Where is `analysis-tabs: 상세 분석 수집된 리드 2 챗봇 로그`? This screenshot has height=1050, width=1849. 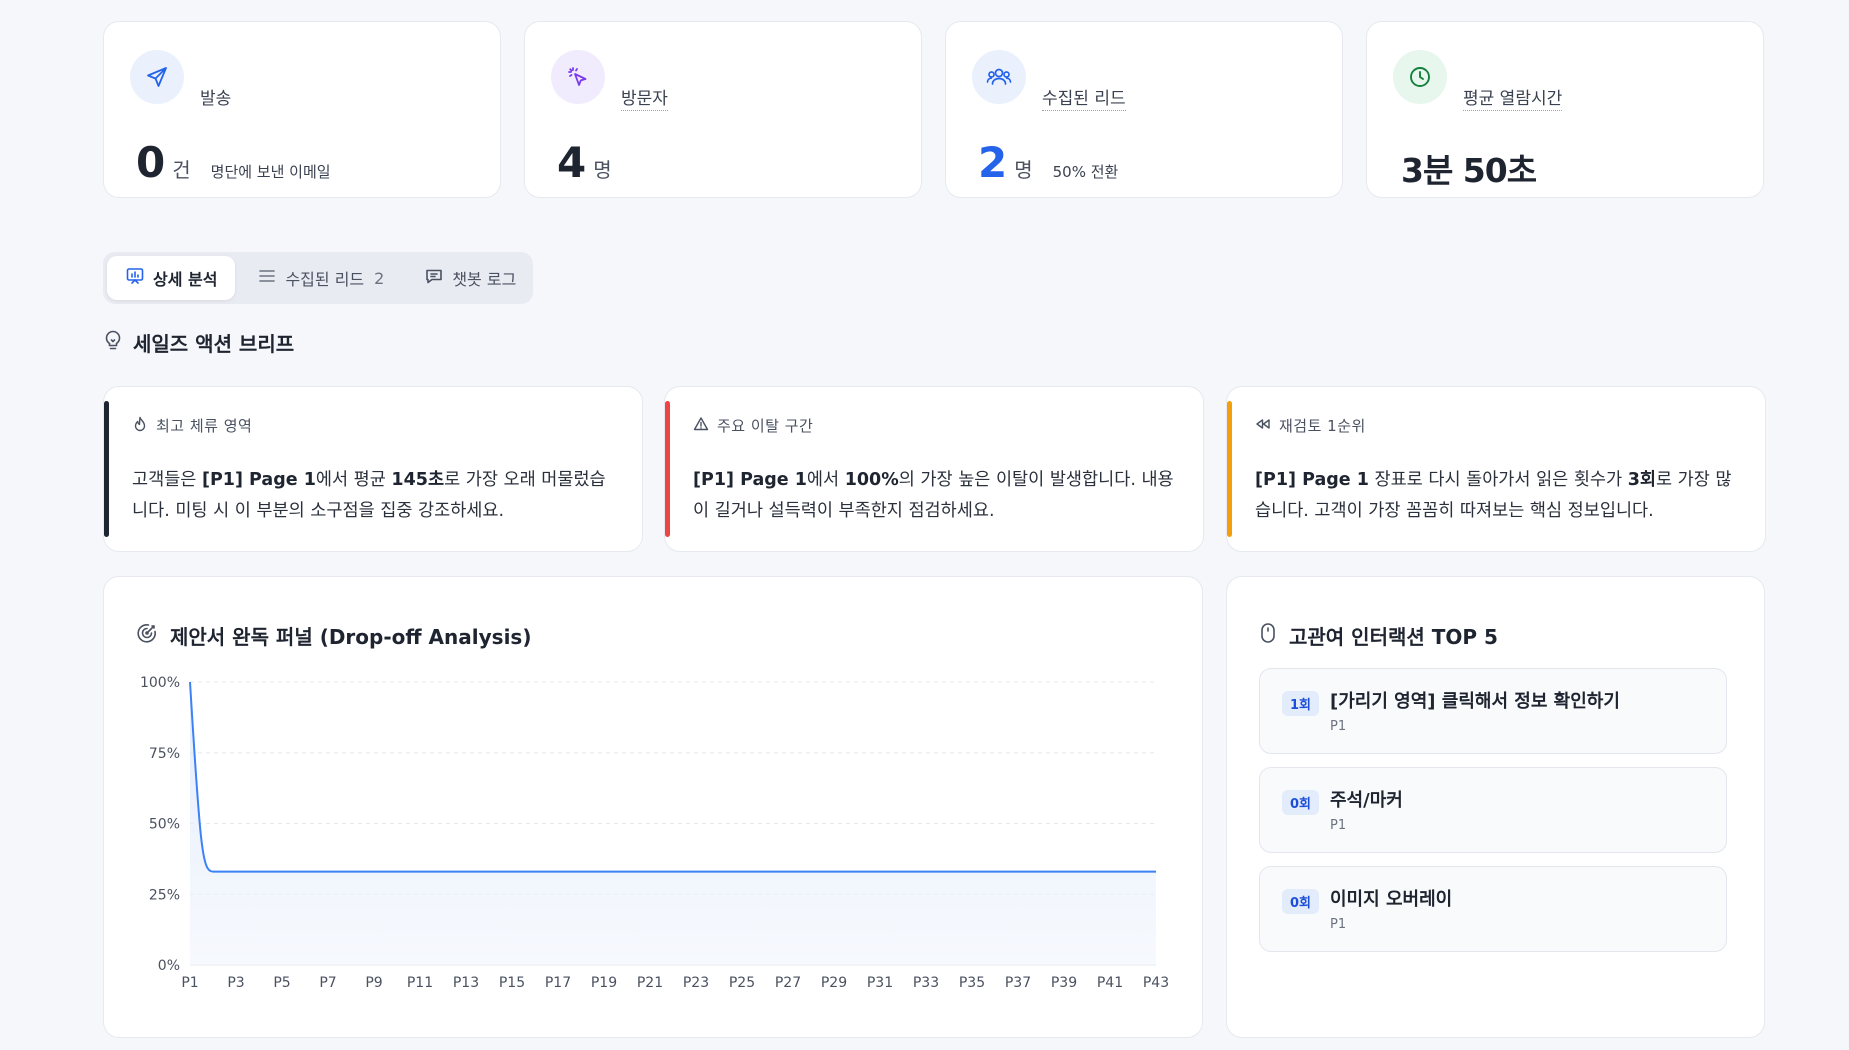
analysis-tabs: 상세 분석 수집된 리드 2 챗봇 로그 is located at coordinates (318, 278).